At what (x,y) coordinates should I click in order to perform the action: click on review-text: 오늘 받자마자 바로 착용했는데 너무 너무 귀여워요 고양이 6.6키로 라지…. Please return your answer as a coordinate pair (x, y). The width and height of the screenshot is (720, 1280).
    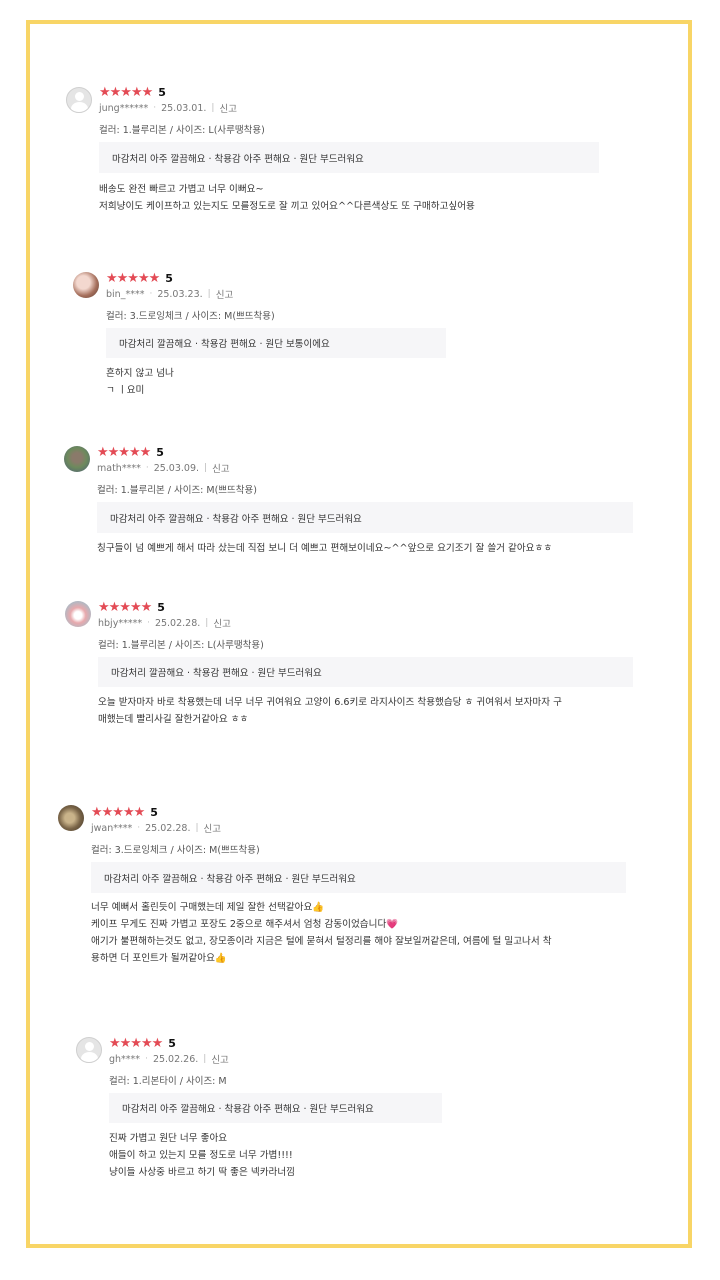
    Looking at the image, I should click on (330, 711).